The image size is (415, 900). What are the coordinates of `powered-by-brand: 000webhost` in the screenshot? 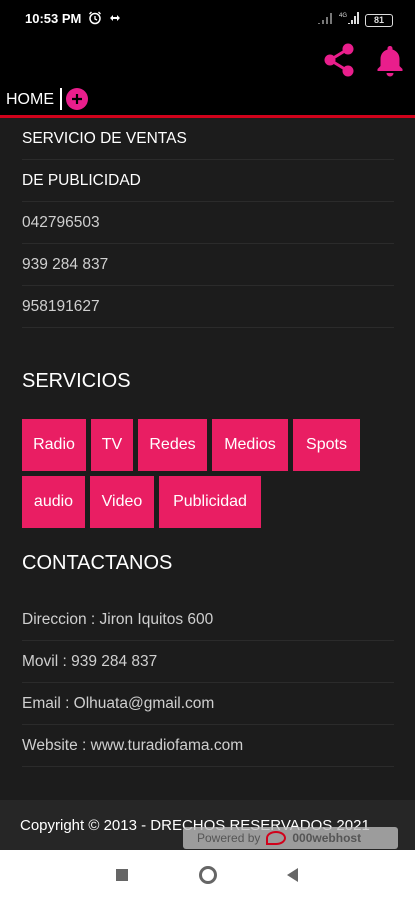 It's located at (327, 838).